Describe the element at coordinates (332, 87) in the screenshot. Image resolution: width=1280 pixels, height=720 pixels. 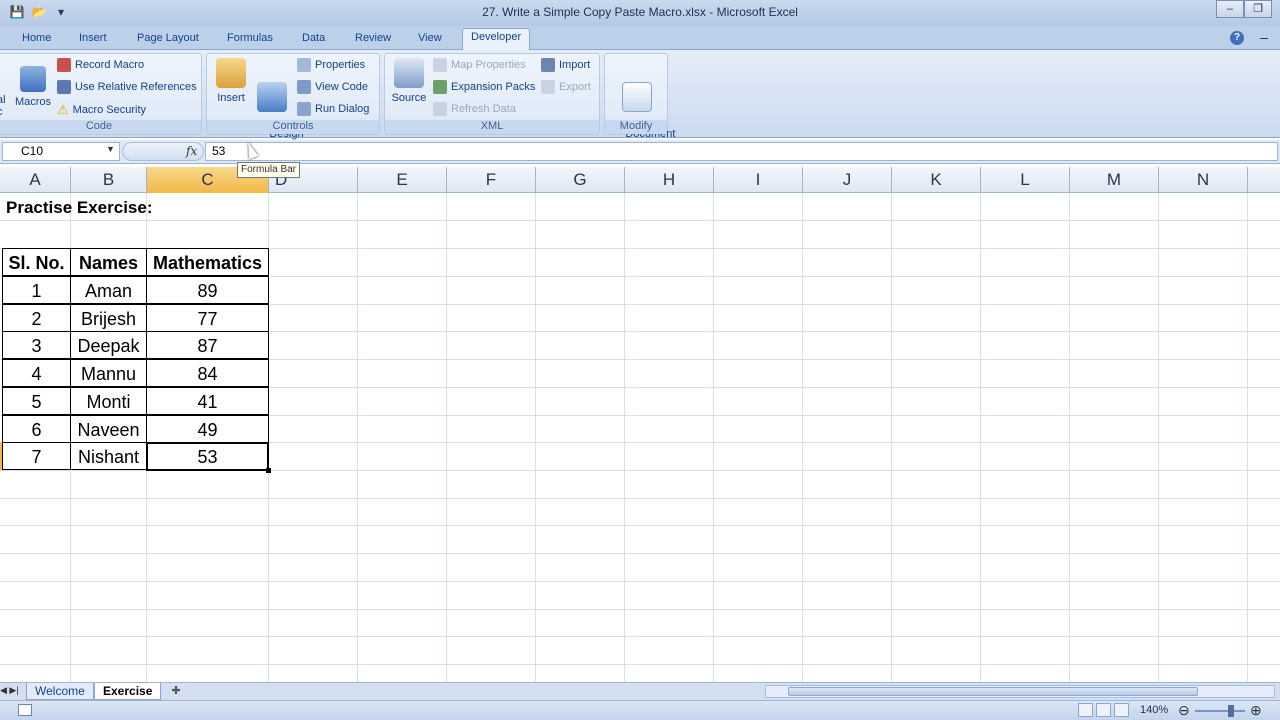
I see `view-code-button: View Code` at that location.